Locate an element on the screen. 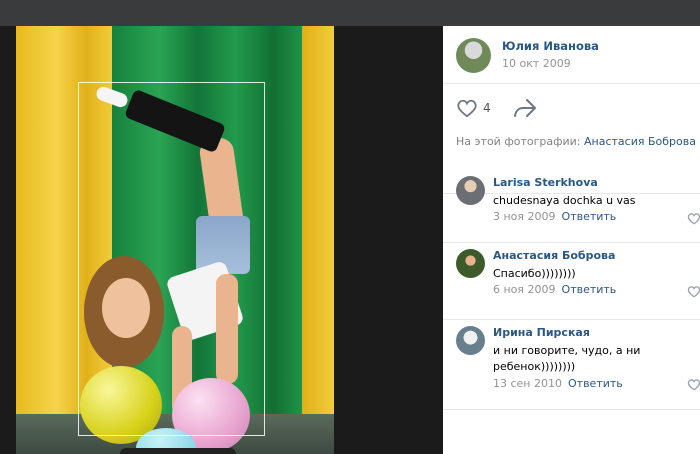 This screenshot has width=700, height=454. comment-author: Larisa Sterkhova is located at coordinates (545, 182).